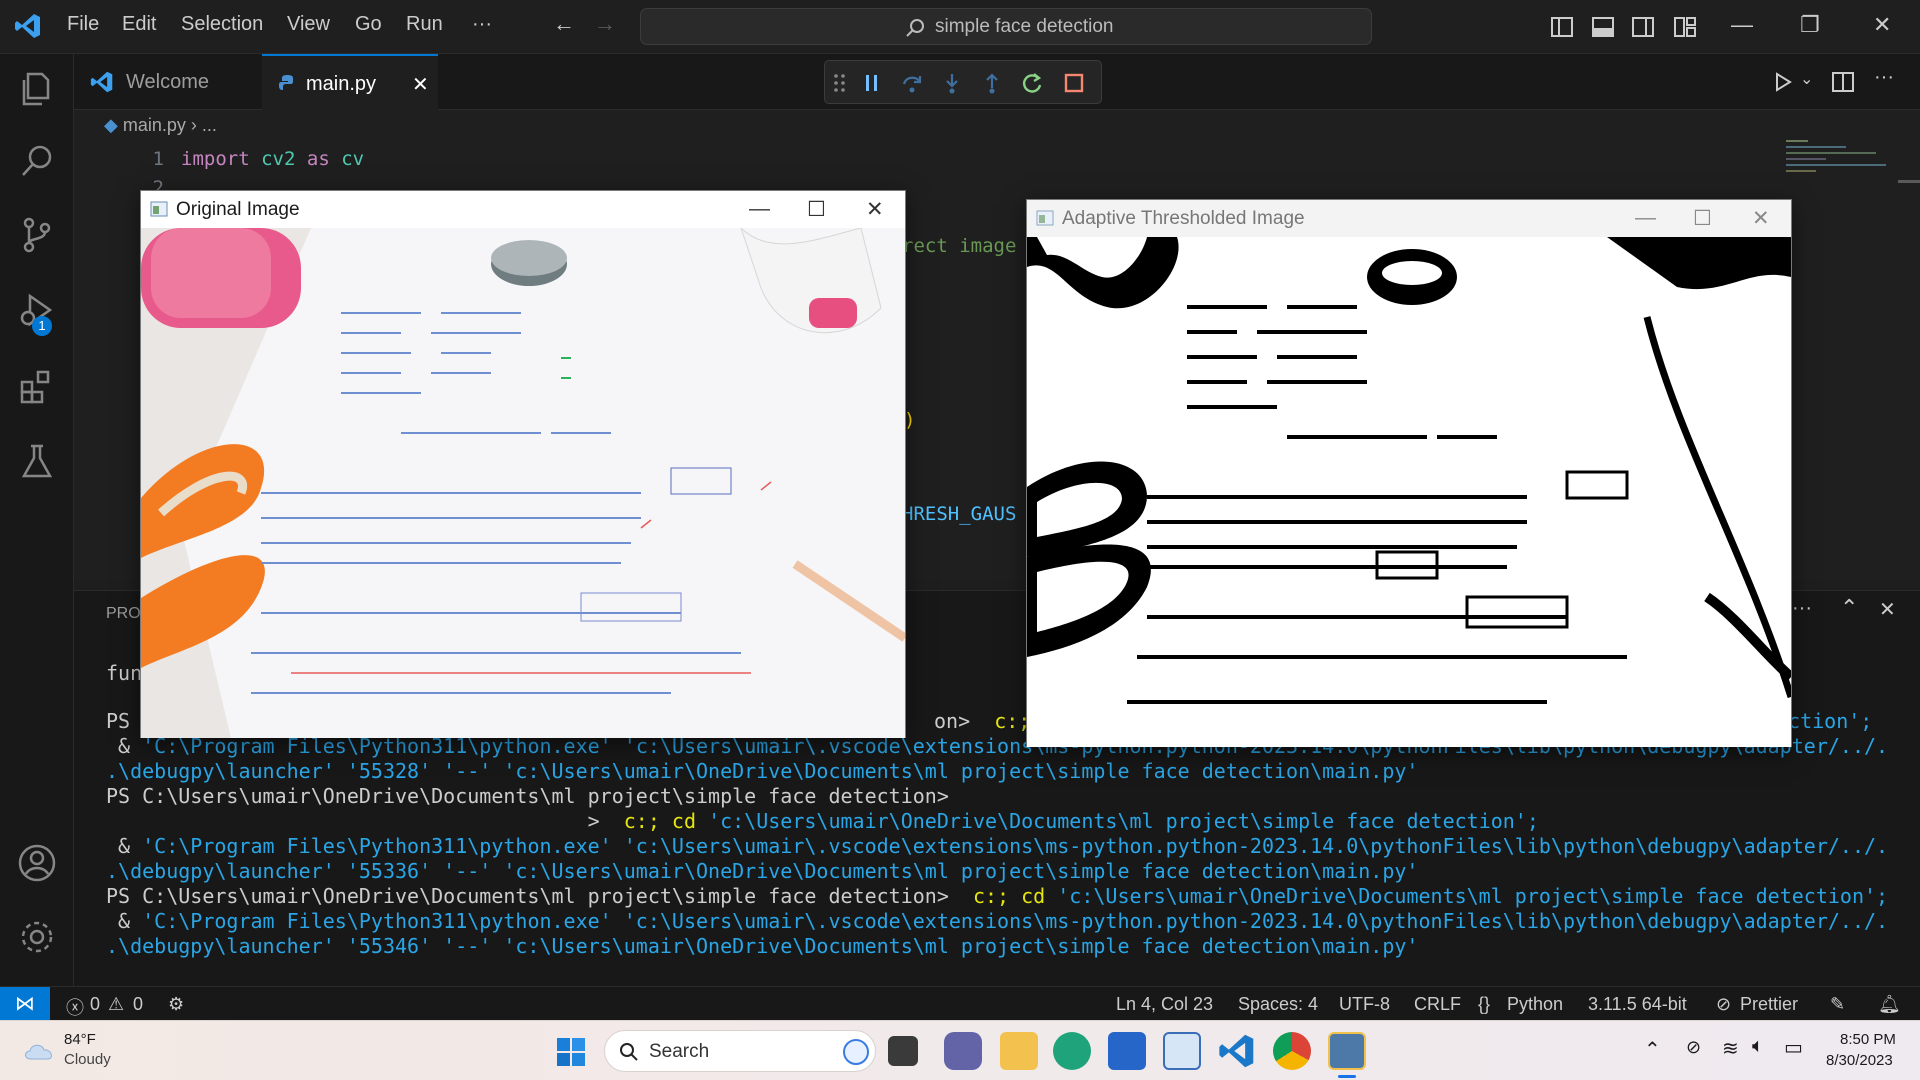 Image resolution: width=1920 pixels, height=1080 pixels. What do you see at coordinates (1685, 27) in the screenshot?
I see `customize-layout-icon` at bounding box center [1685, 27].